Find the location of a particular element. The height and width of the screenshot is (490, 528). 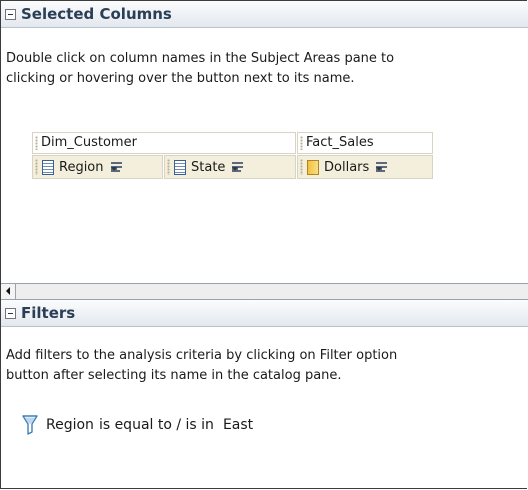

selected-columns-header: Selected Columns is located at coordinates (264, 14).